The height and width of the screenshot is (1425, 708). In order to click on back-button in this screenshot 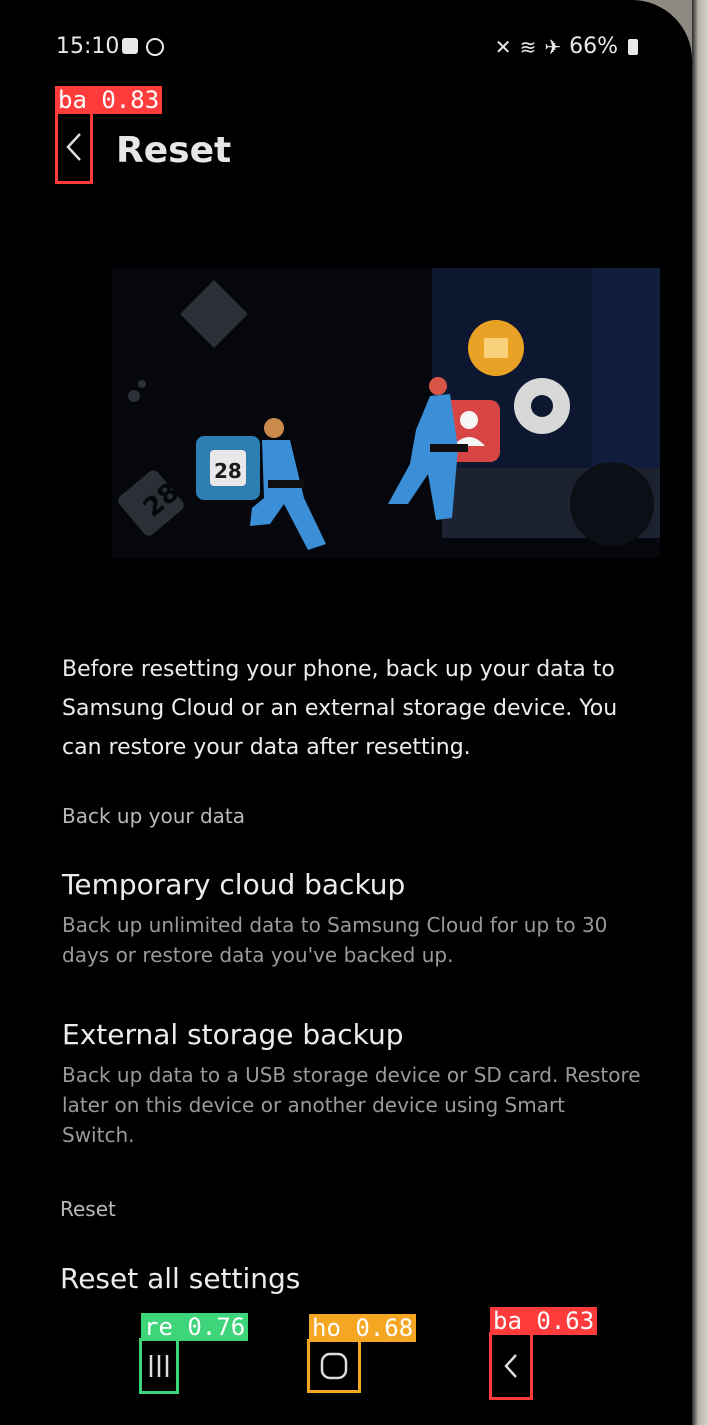, I will do `click(74, 147)`.